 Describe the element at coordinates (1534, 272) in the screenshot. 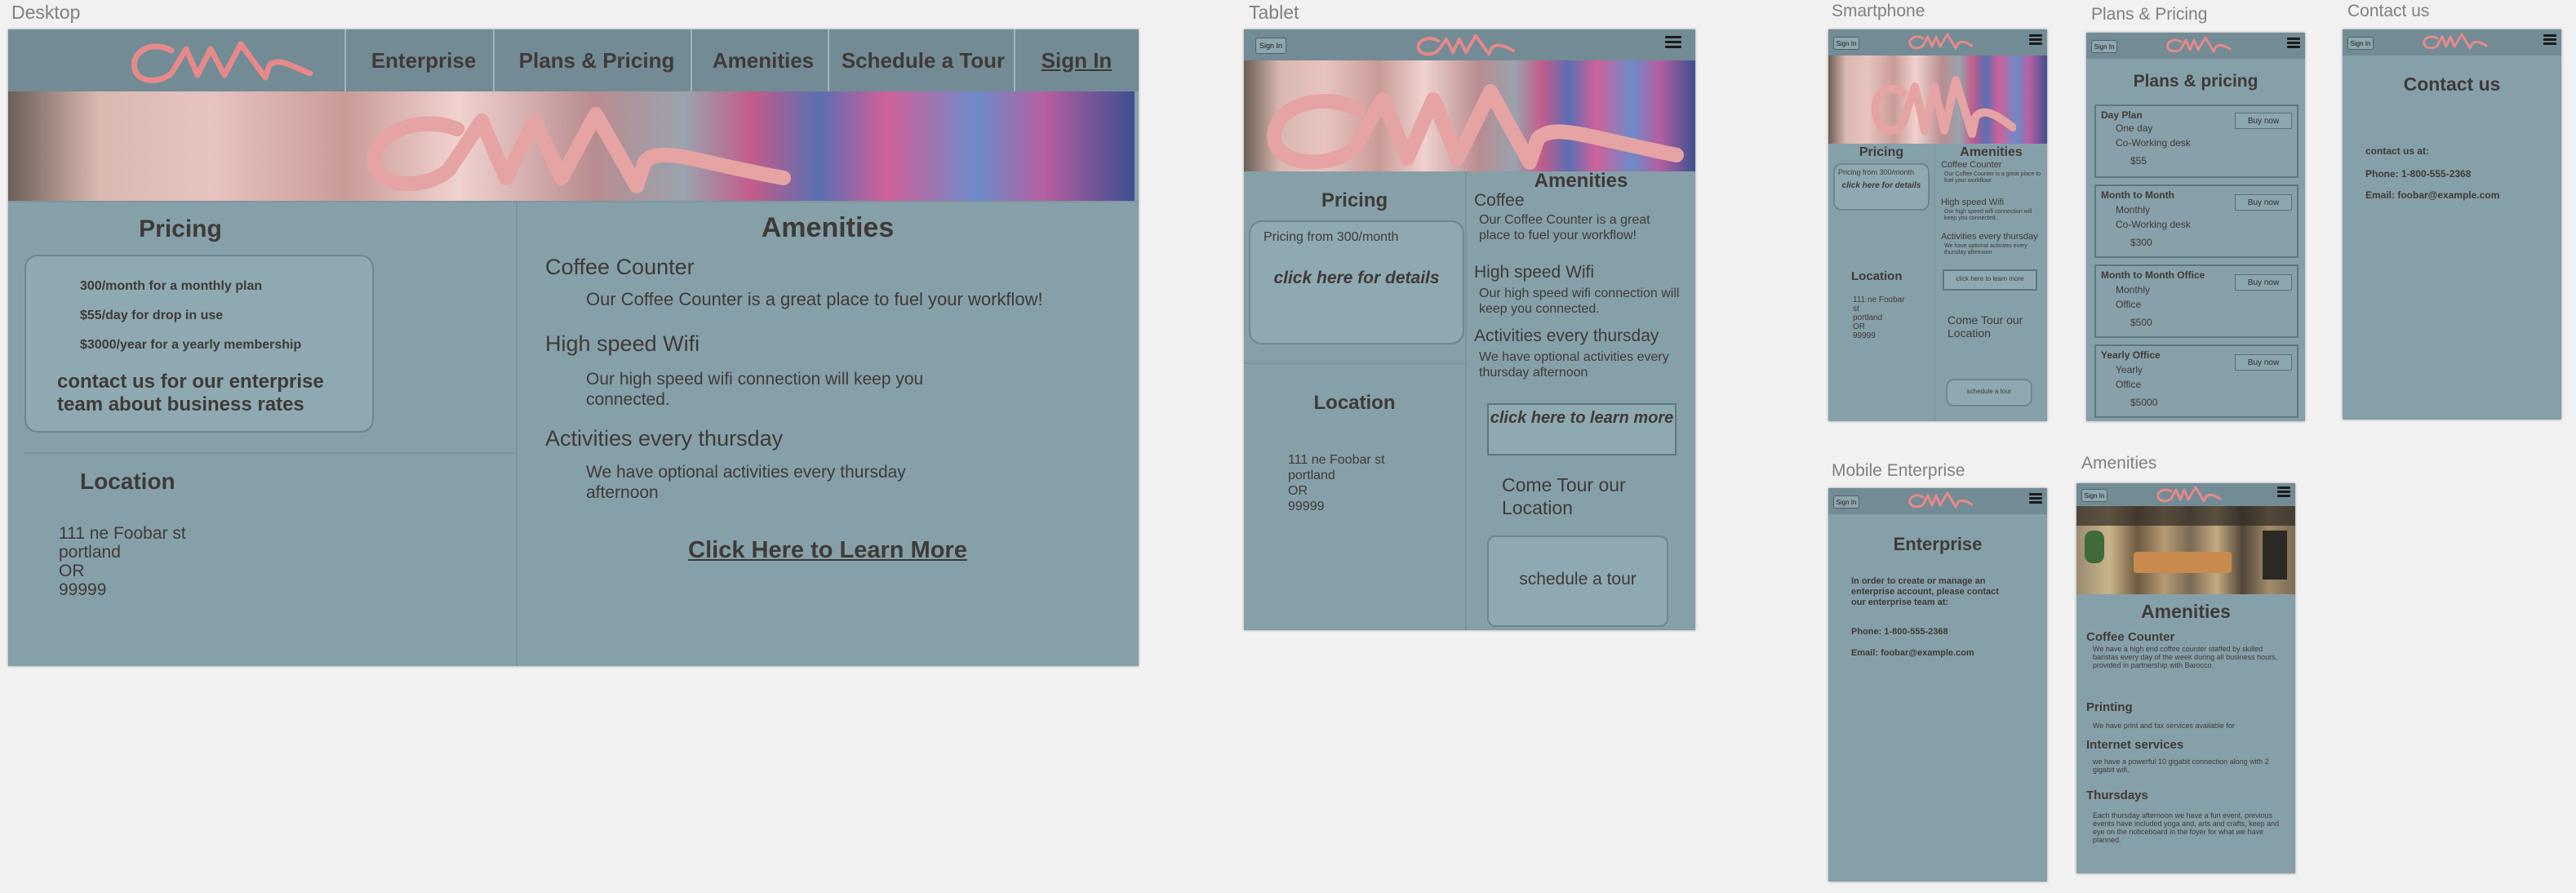

I see `tablet-amenity-title-wifi: High speed Wifi` at that location.